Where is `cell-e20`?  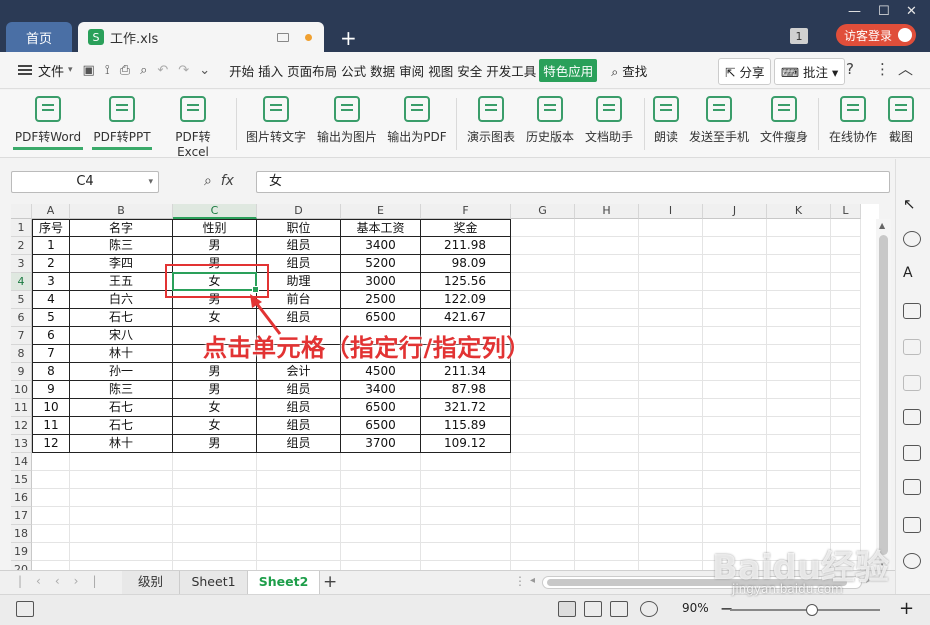
cell-e20 is located at coordinates (381, 565).